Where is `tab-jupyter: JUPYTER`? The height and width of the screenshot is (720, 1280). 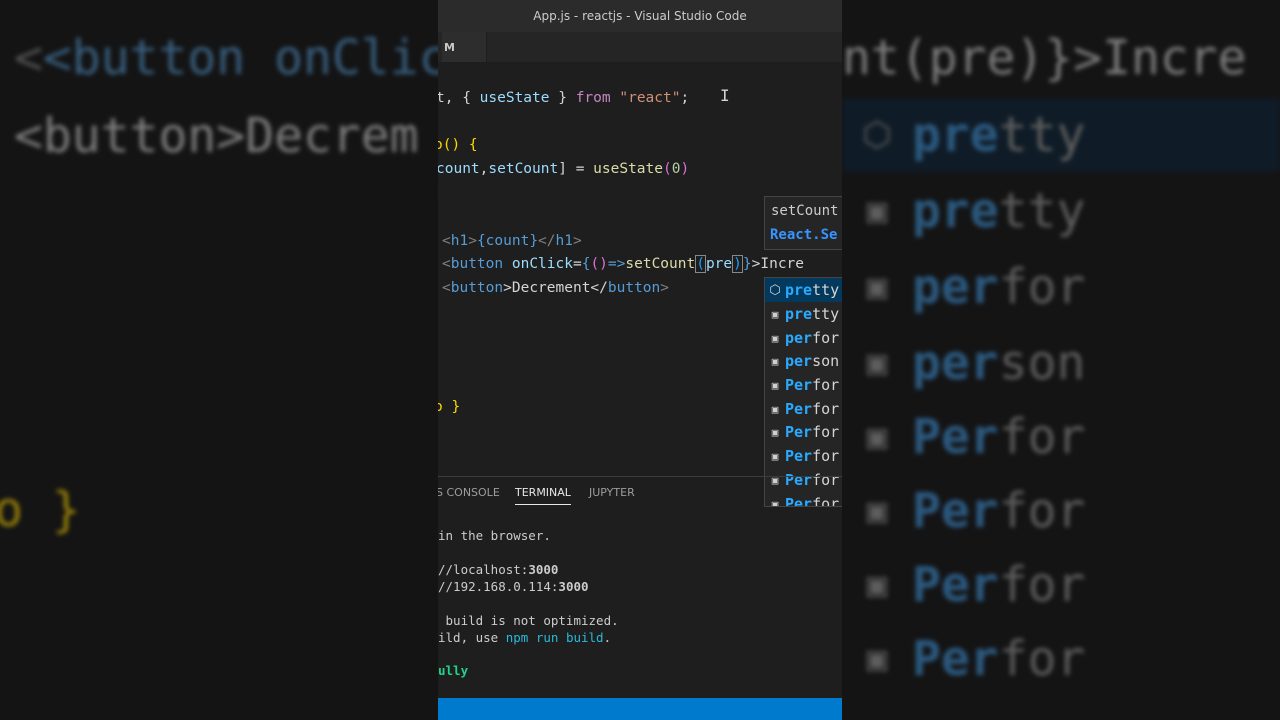
tab-jupyter: JUPYTER is located at coordinates (612, 492).